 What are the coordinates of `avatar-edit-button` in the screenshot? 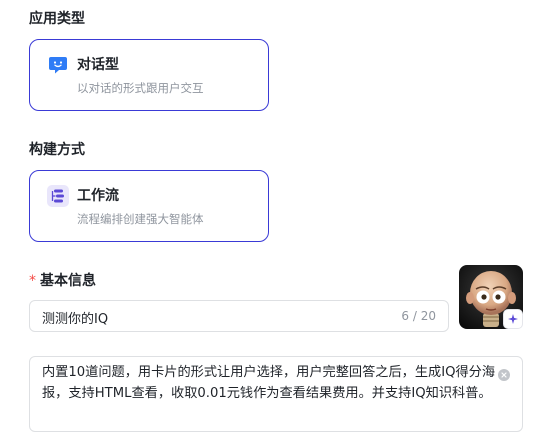 It's located at (513, 319).